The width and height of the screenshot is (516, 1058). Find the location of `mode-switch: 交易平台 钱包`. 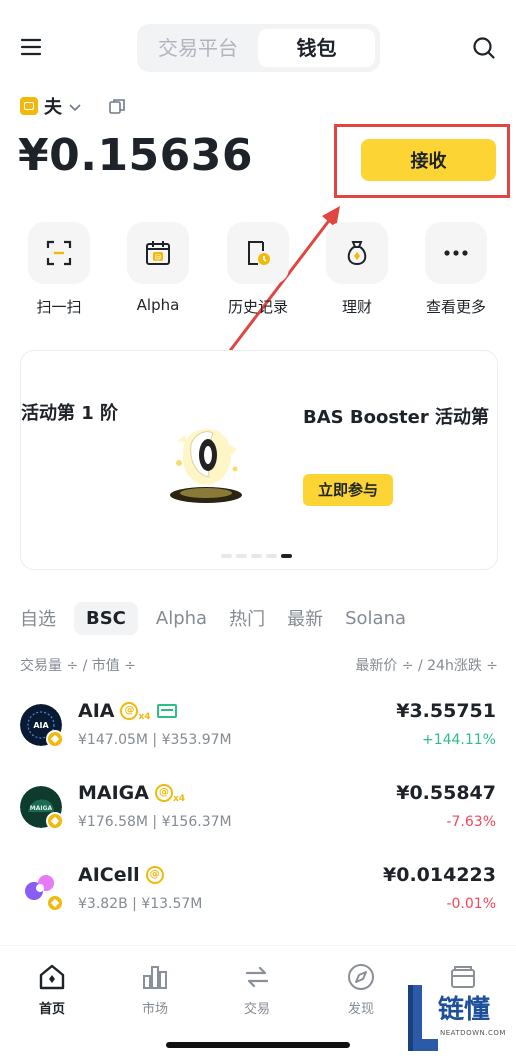

mode-switch: 交易平台 钱包 is located at coordinates (258, 48).